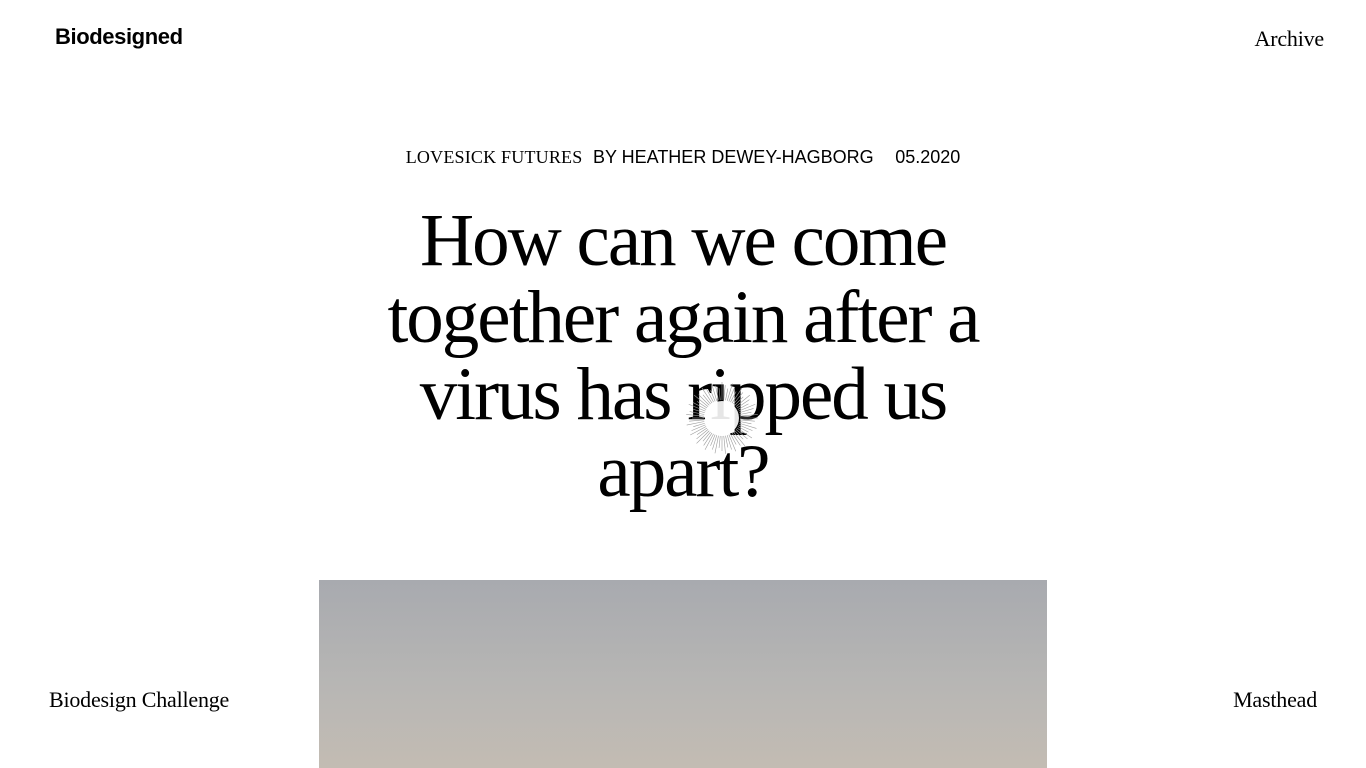  Describe the element at coordinates (1290, 39) in the screenshot. I see `nav-archive-link: Archive` at that location.